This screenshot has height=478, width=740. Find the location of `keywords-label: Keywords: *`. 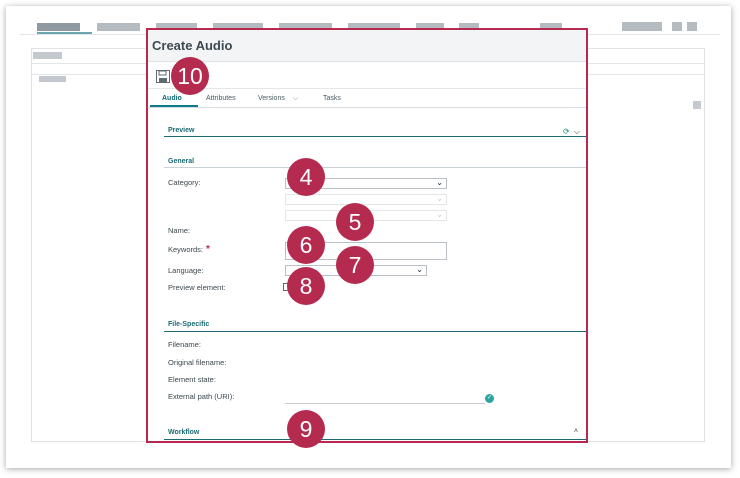

keywords-label: Keywords: * is located at coordinates (189, 249).